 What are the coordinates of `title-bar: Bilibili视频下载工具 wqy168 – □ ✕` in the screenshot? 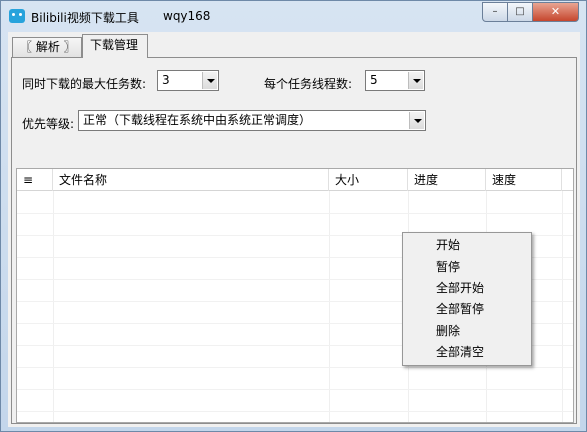 It's located at (293, 16).